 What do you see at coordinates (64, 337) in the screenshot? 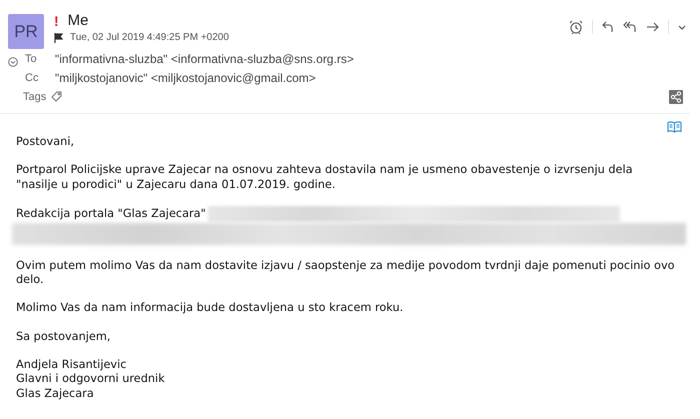
I see `body-text: Sa postovanjem,` at bounding box center [64, 337].